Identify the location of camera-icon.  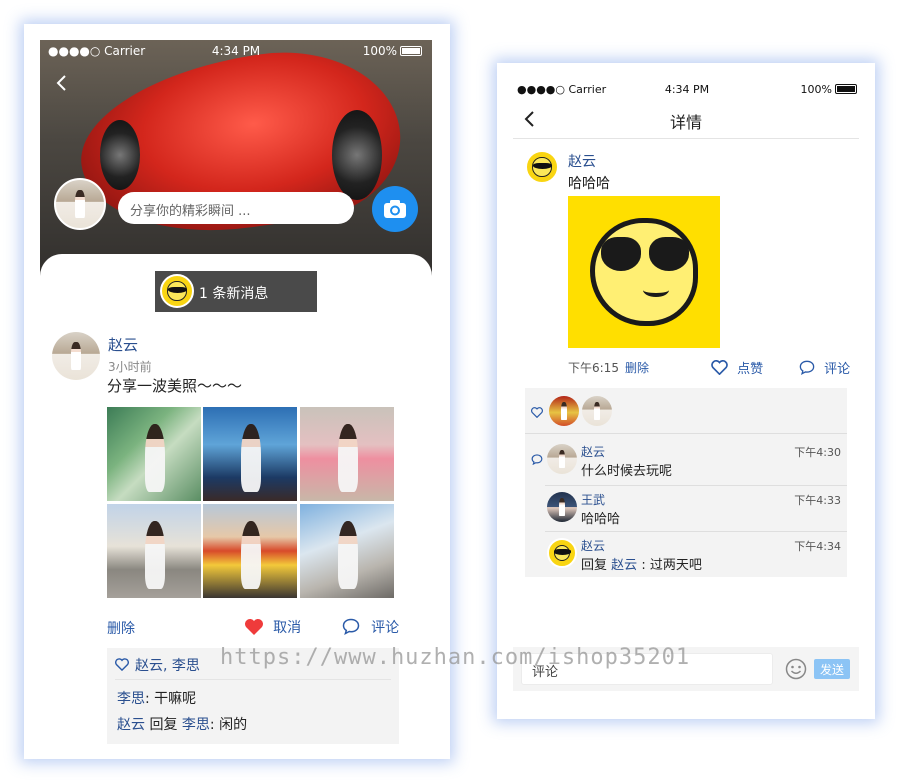
(395, 209).